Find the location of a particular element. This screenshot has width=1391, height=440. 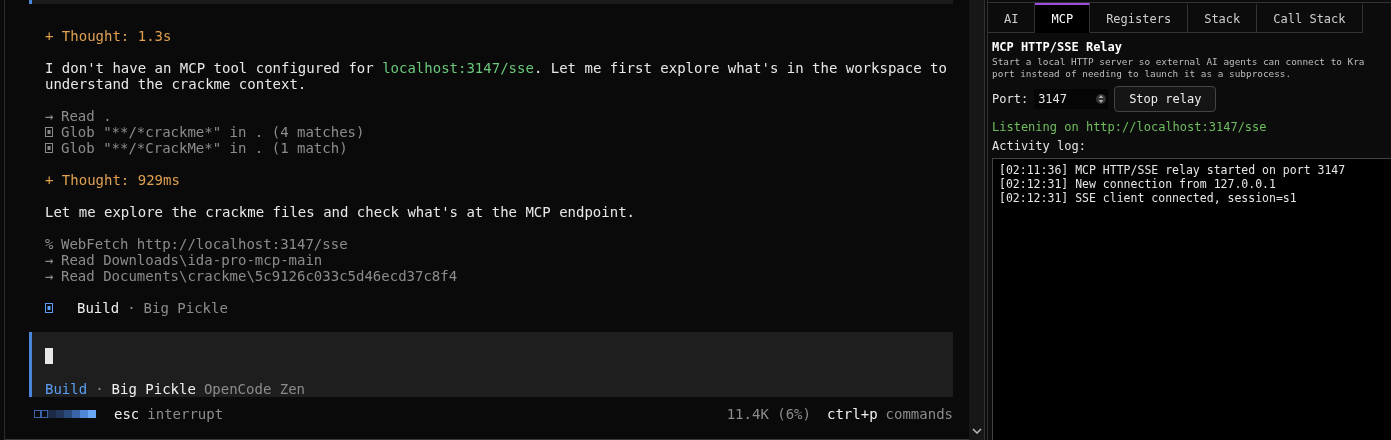

shortcut-action: interrupt is located at coordinates (185, 414).